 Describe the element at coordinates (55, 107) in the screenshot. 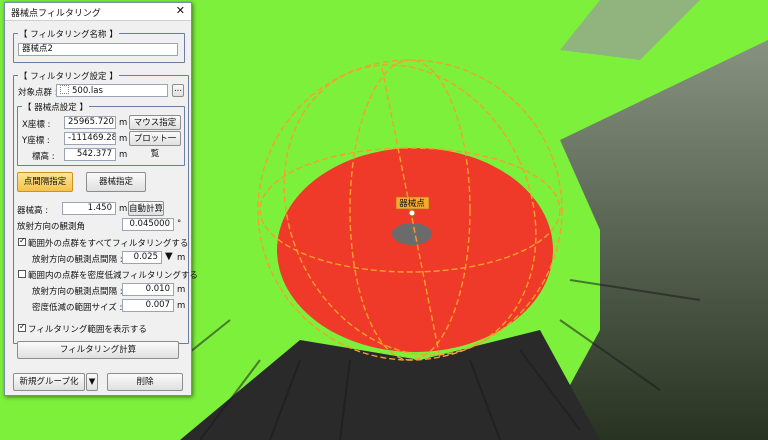

I see `instrument-group-label: 【 器械点設定 】` at that location.